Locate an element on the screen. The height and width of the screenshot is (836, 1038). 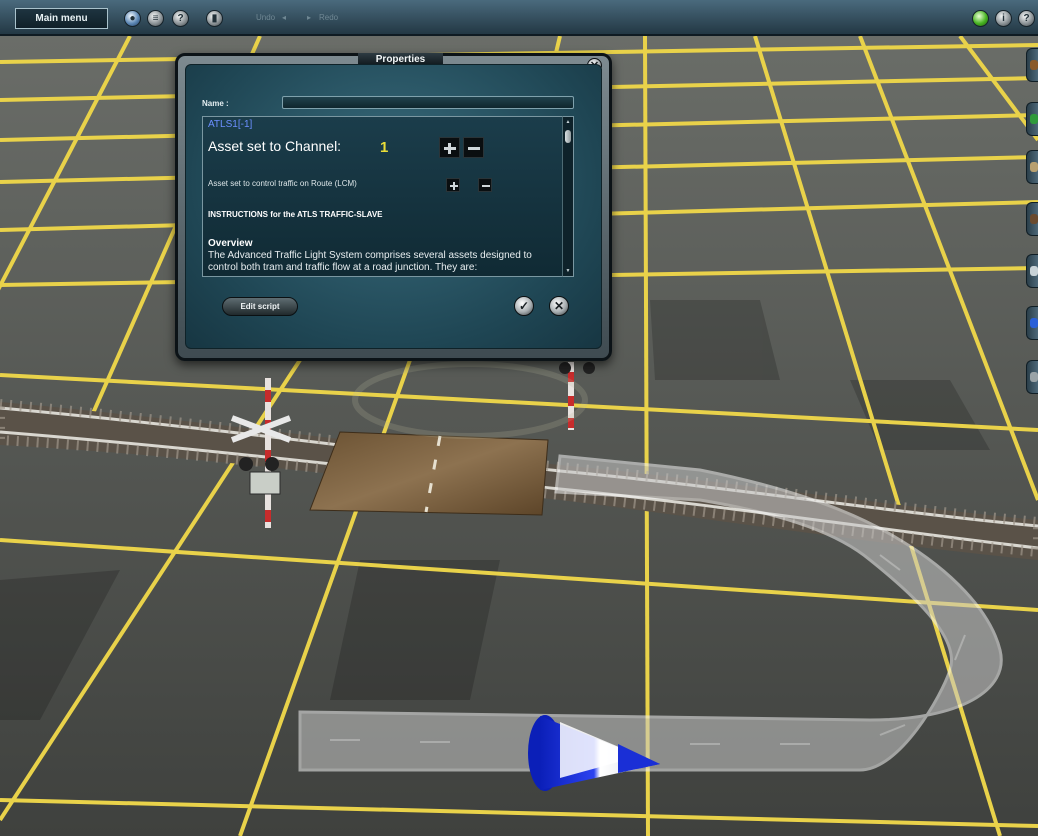
redo-arrow-icon: ▸ is located at coordinates (309, 17).